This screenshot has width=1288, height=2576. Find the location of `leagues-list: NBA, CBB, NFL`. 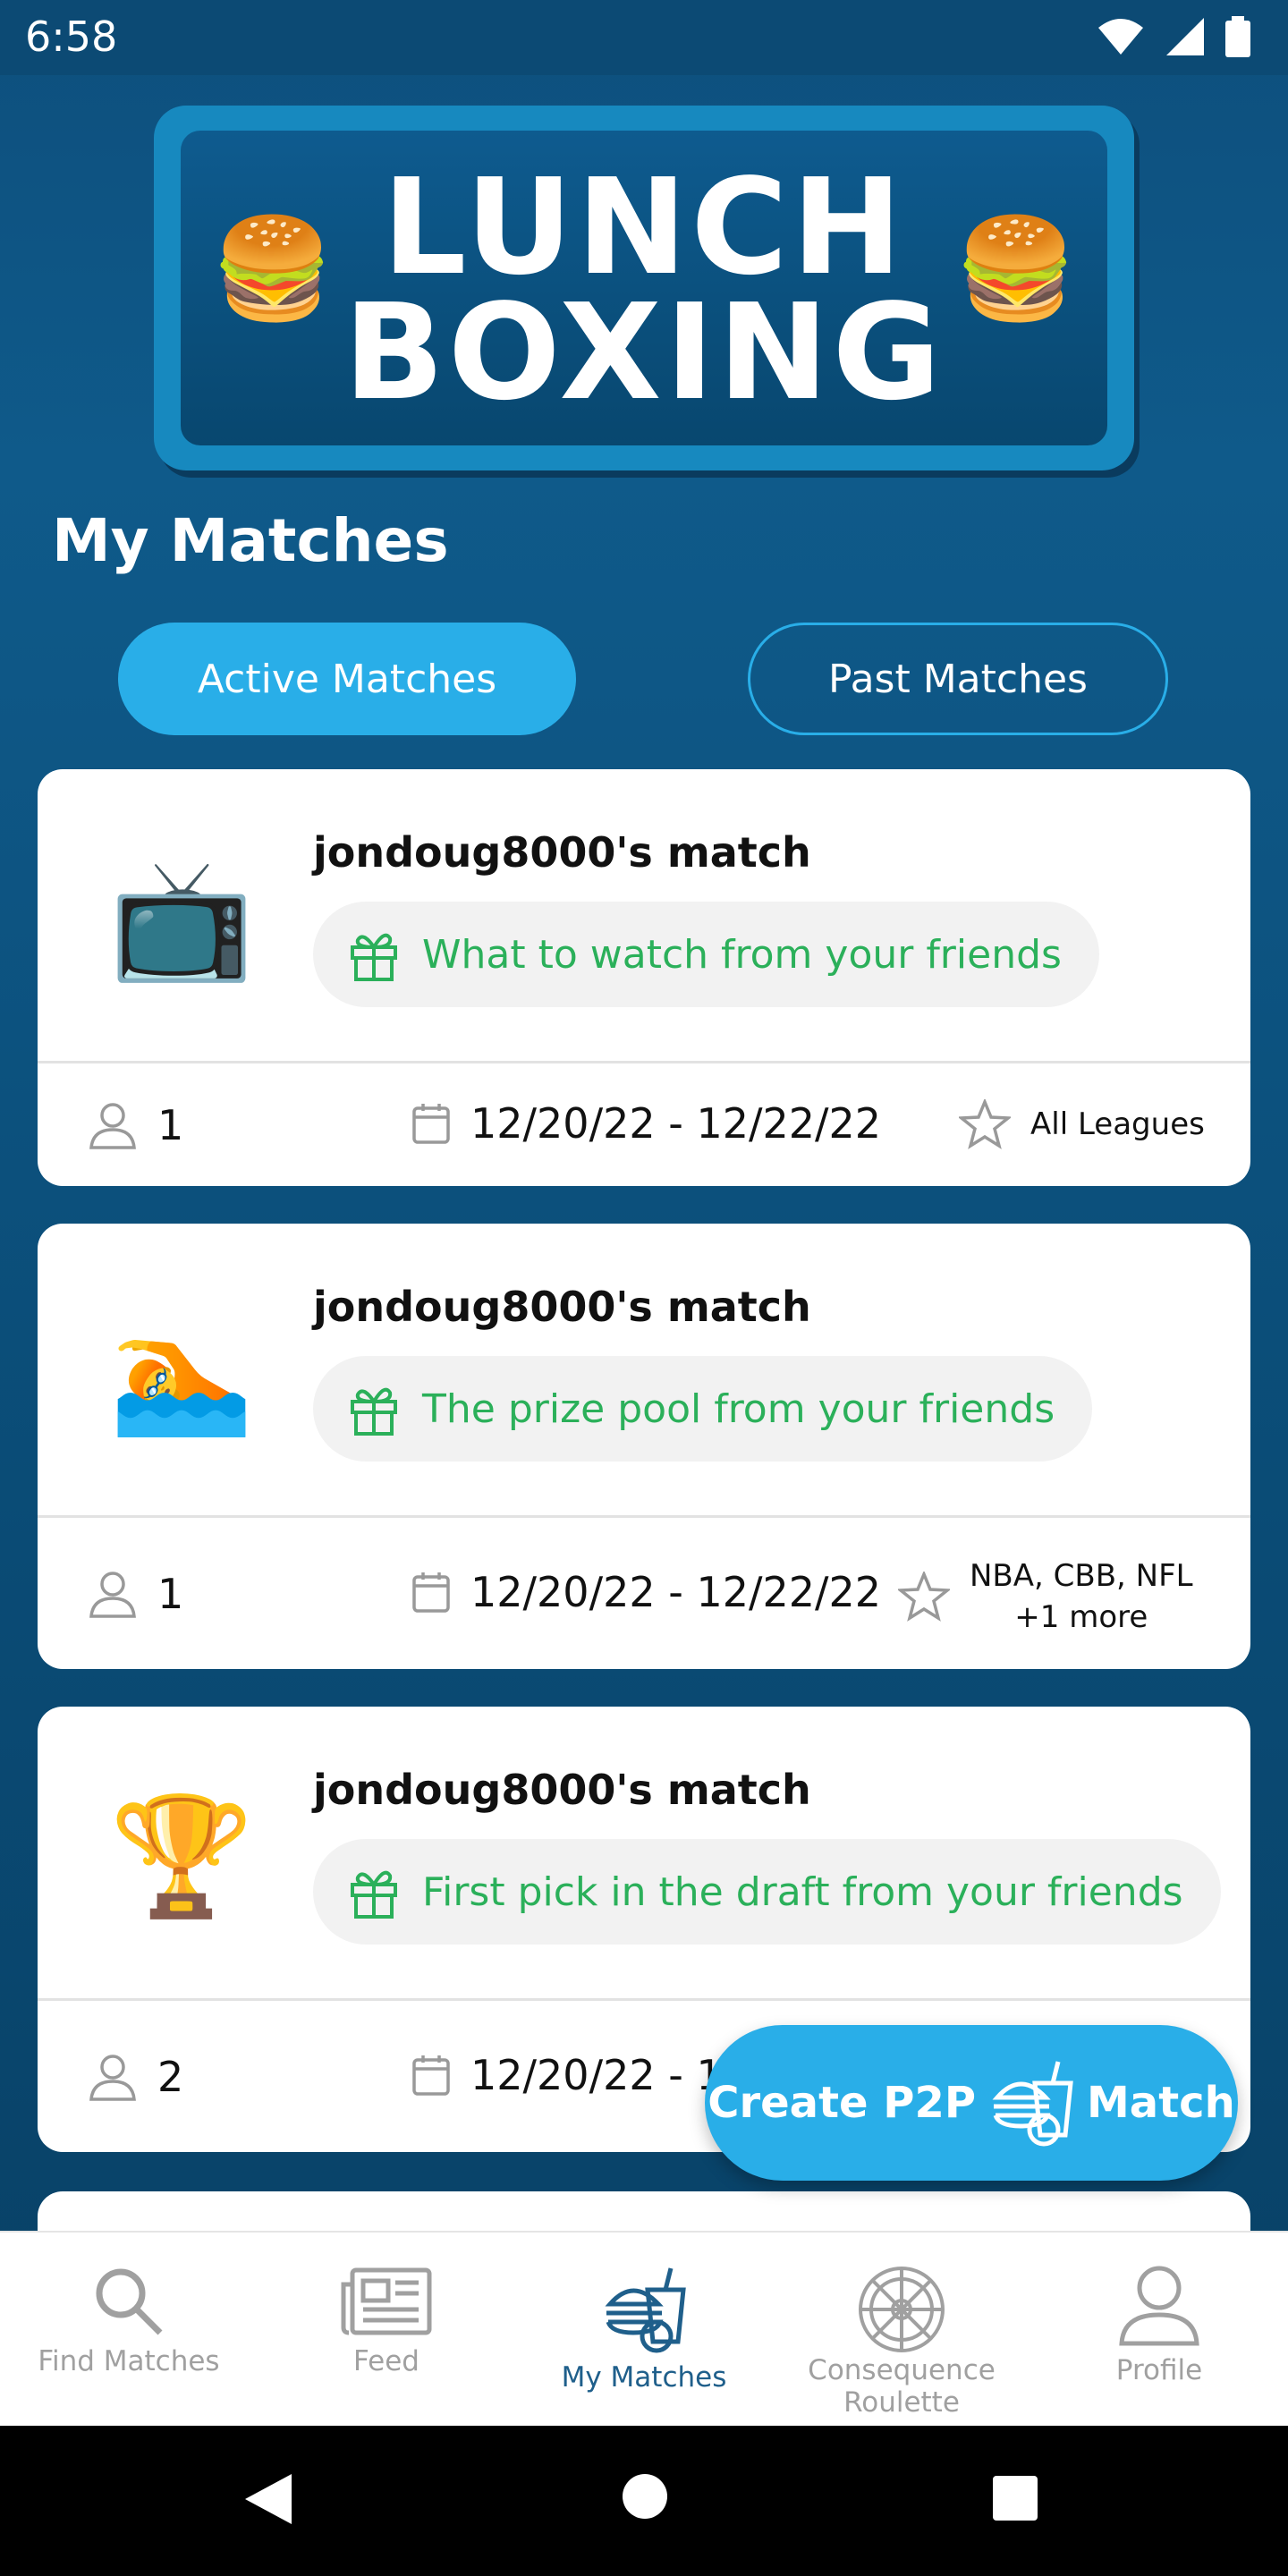

leagues-list: NBA, CBB, NFL is located at coordinates (1081, 1576).